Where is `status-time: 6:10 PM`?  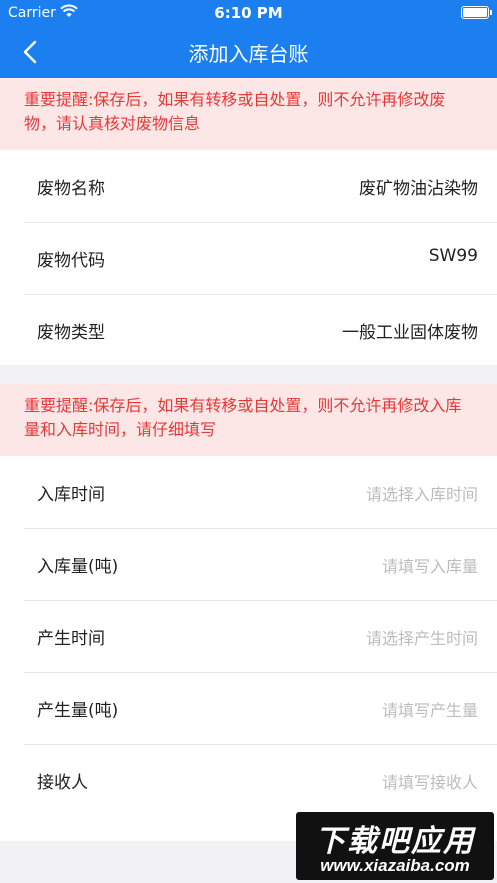 status-time: 6:10 PM is located at coordinates (248, 13).